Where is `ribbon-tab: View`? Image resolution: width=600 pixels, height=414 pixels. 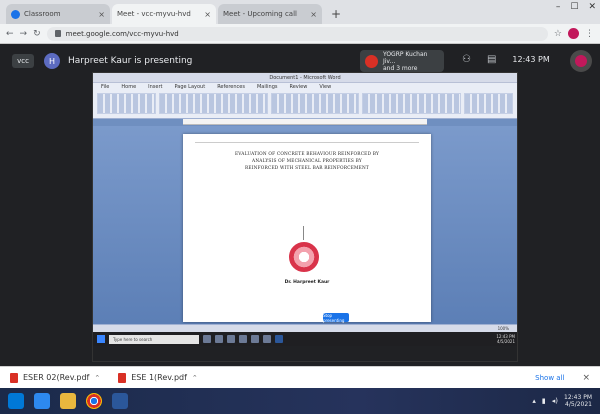 ribbon-tab: View is located at coordinates (325, 87).